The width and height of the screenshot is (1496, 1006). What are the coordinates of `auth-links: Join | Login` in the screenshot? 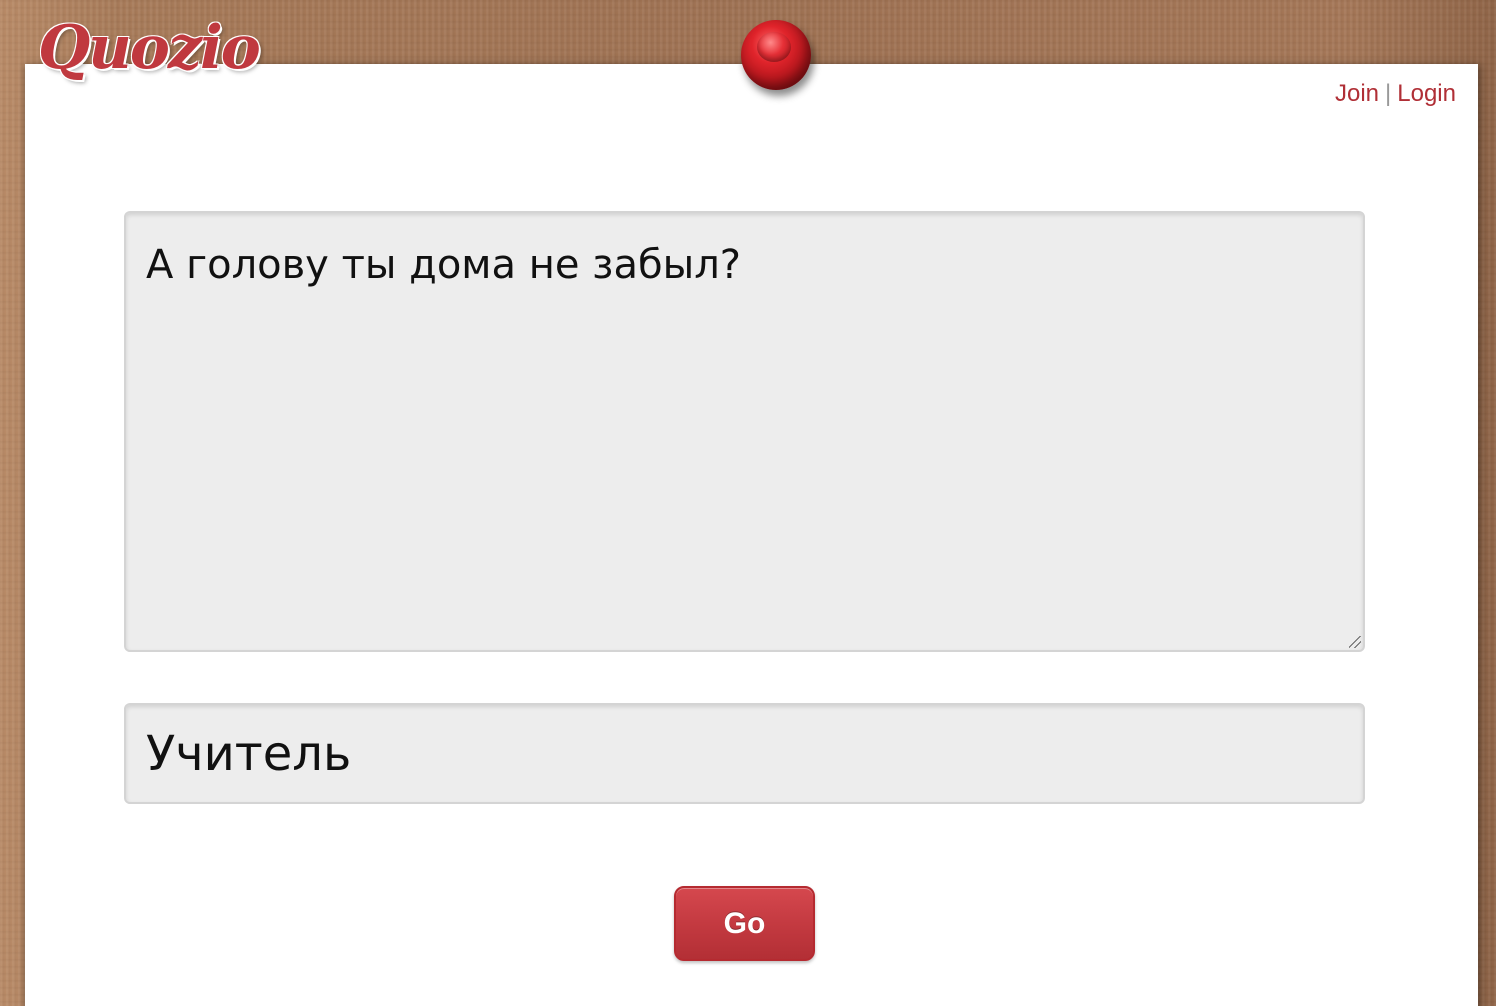 It's located at (1395, 94).